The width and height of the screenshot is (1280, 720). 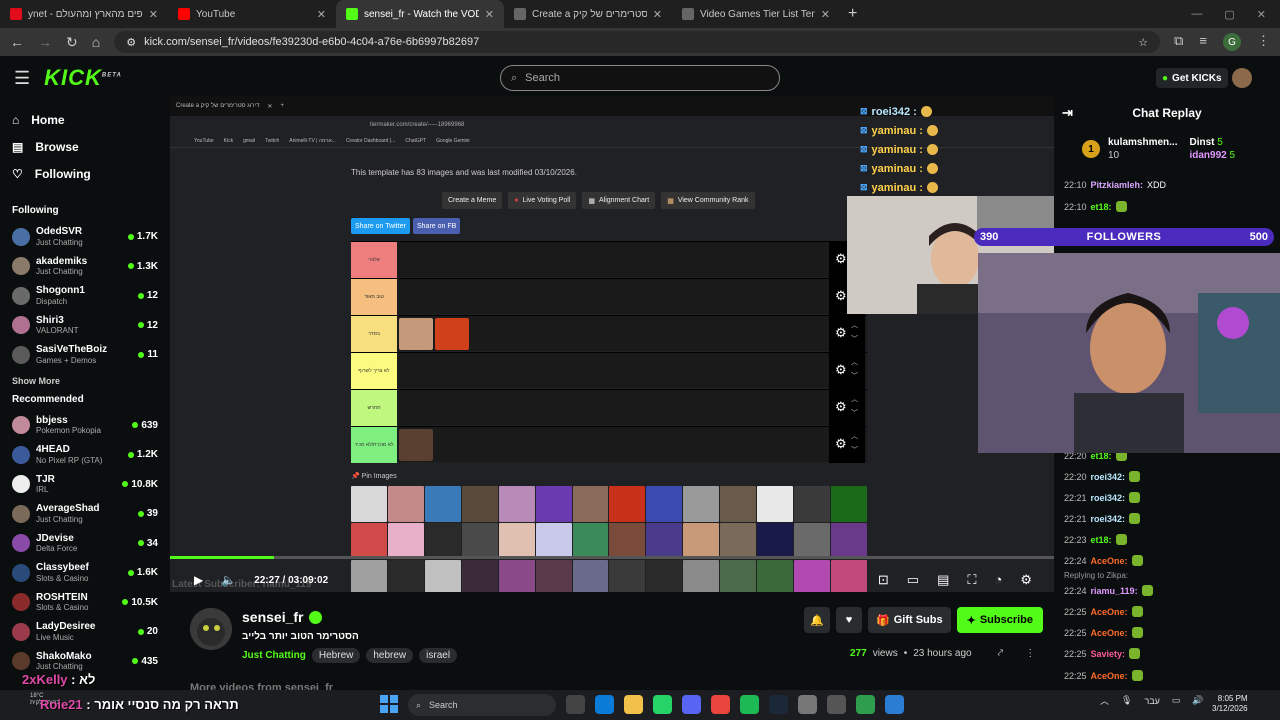 What do you see at coordinates (1242, 78) in the screenshot?
I see `user-avatar` at bounding box center [1242, 78].